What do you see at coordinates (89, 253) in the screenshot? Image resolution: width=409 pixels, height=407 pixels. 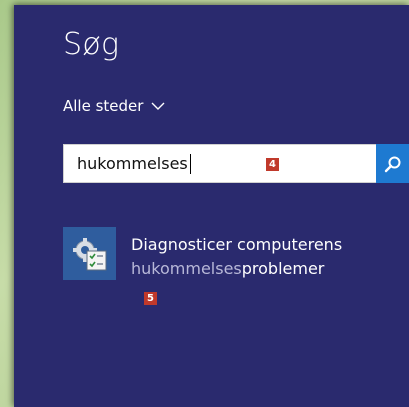 I see `memory-diagnostic-icon` at bounding box center [89, 253].